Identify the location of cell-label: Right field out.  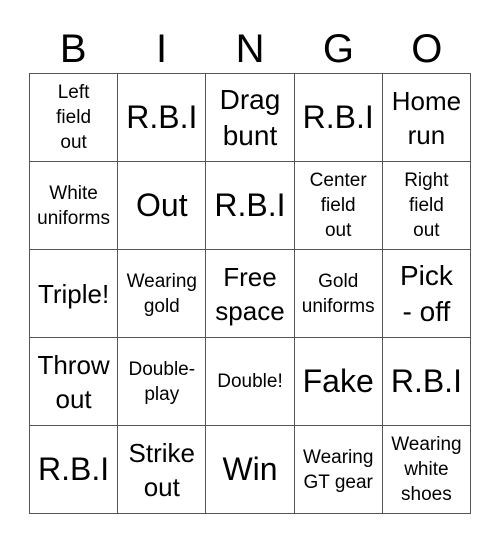
(426, 205).